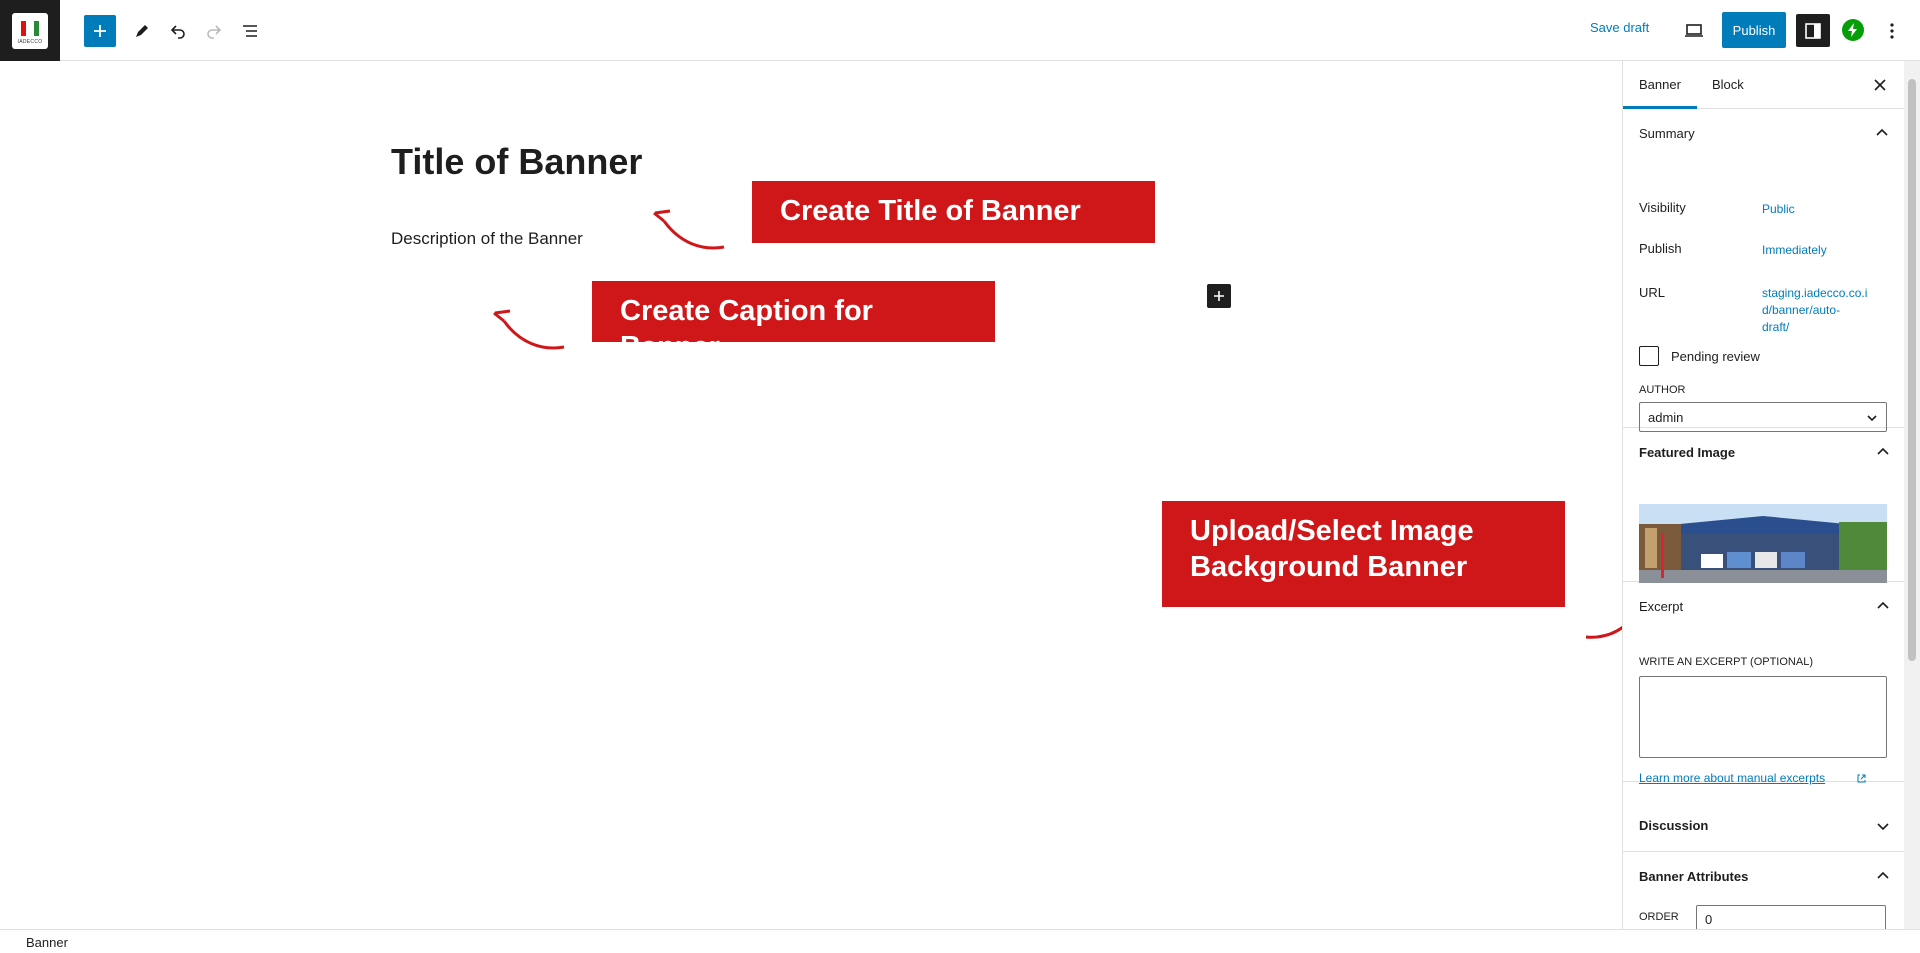 The image size is (1920, 953). Describe the element at coordinates (516, 162) in the screenshot. I see `post-title: Title of Banner` at that location.